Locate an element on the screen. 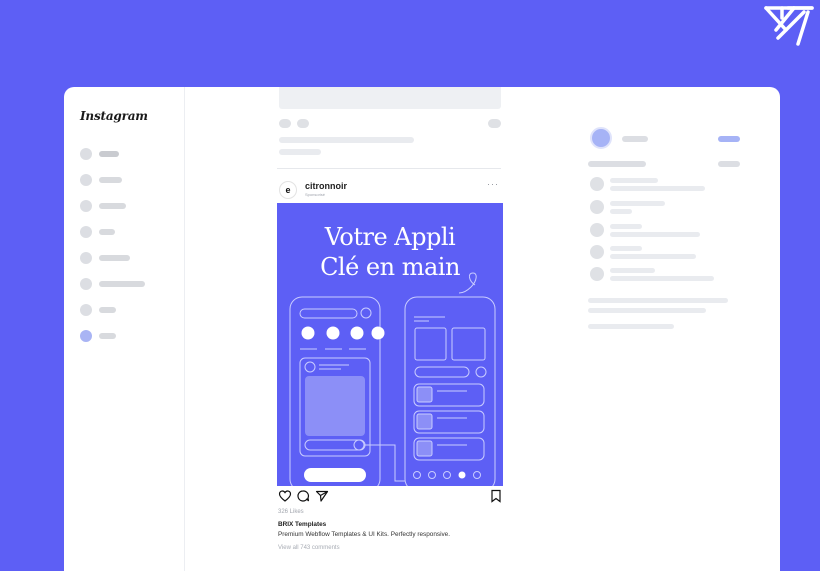  more-options-icon: ··· is located at coordinates (493, 184).